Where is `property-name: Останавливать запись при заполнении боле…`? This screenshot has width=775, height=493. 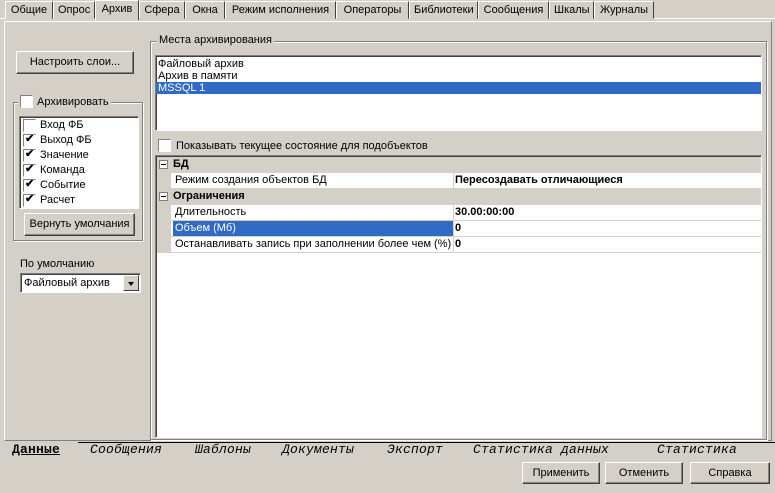
property-name: Останавливать запись при заполнении боле… is located at coordinates (313, 244).